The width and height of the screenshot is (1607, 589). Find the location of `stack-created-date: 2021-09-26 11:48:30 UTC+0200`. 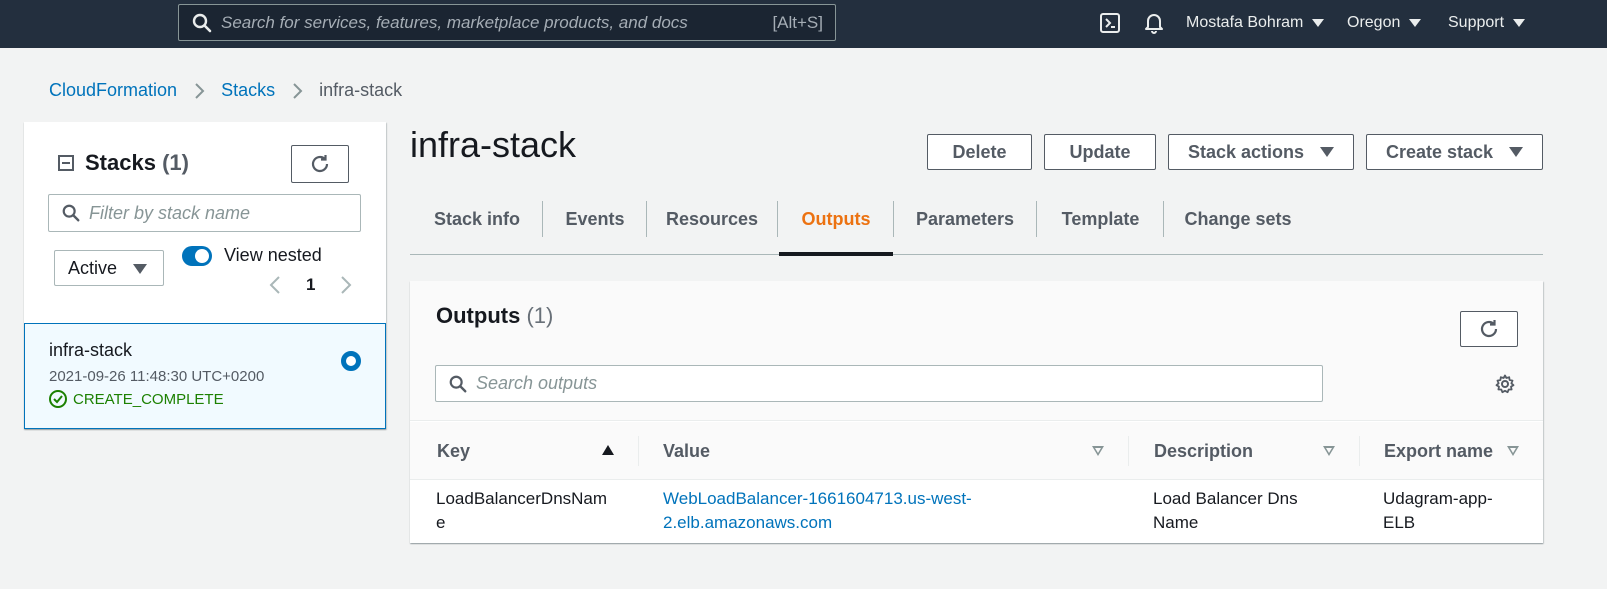

stack-created-date: 2021-09-26 11:48:30 UTC+0200 is located at coordinates (157, 376).